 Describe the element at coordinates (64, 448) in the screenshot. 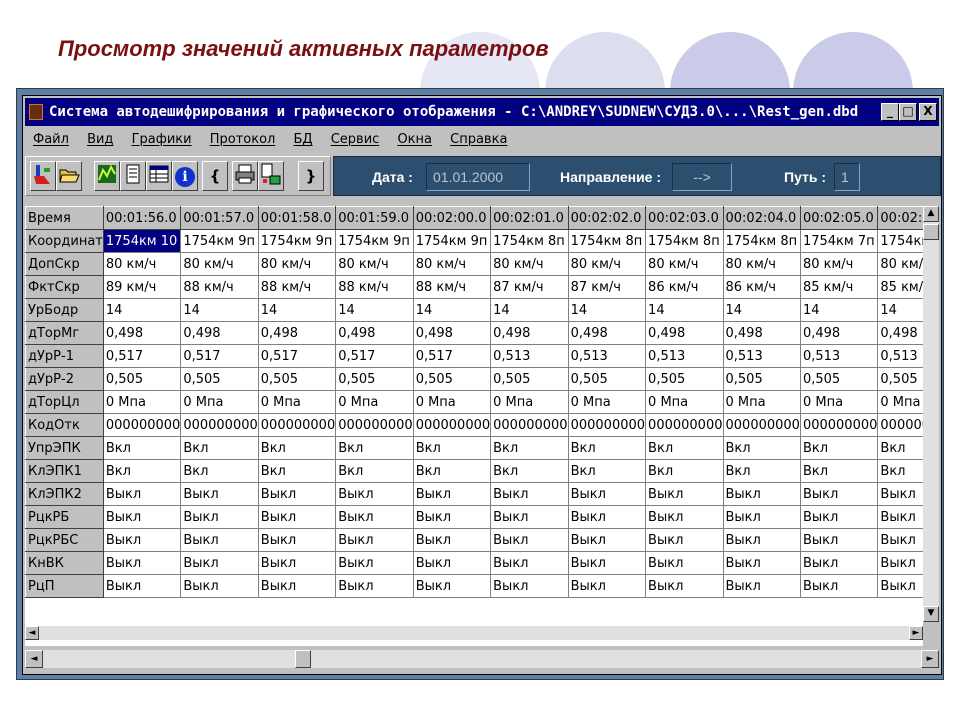

I see `row-header: УпрЭПК` at that location.